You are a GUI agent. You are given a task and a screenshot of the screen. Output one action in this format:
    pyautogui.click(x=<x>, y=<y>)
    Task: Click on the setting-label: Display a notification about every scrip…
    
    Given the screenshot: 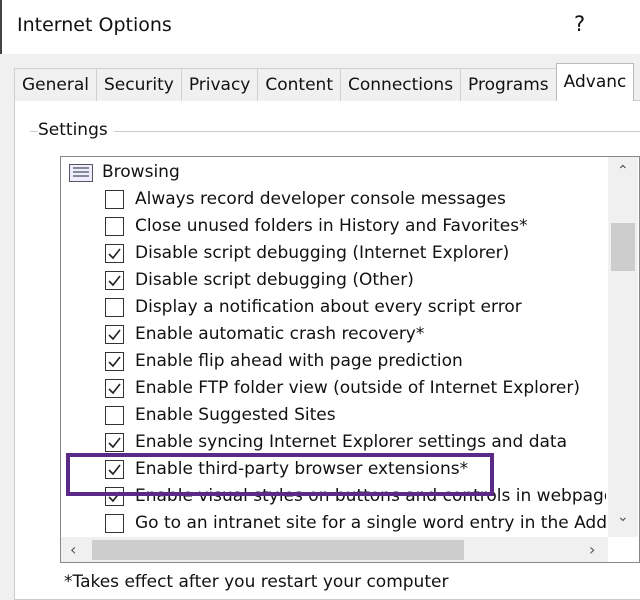 What is the action you would take?
    pyautogui.click(x=328, y=307)
    